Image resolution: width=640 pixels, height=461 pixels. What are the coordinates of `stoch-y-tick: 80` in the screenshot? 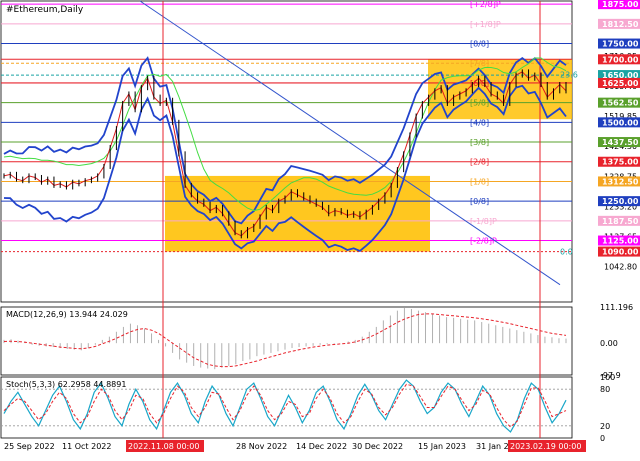 It's located at (605, 389).